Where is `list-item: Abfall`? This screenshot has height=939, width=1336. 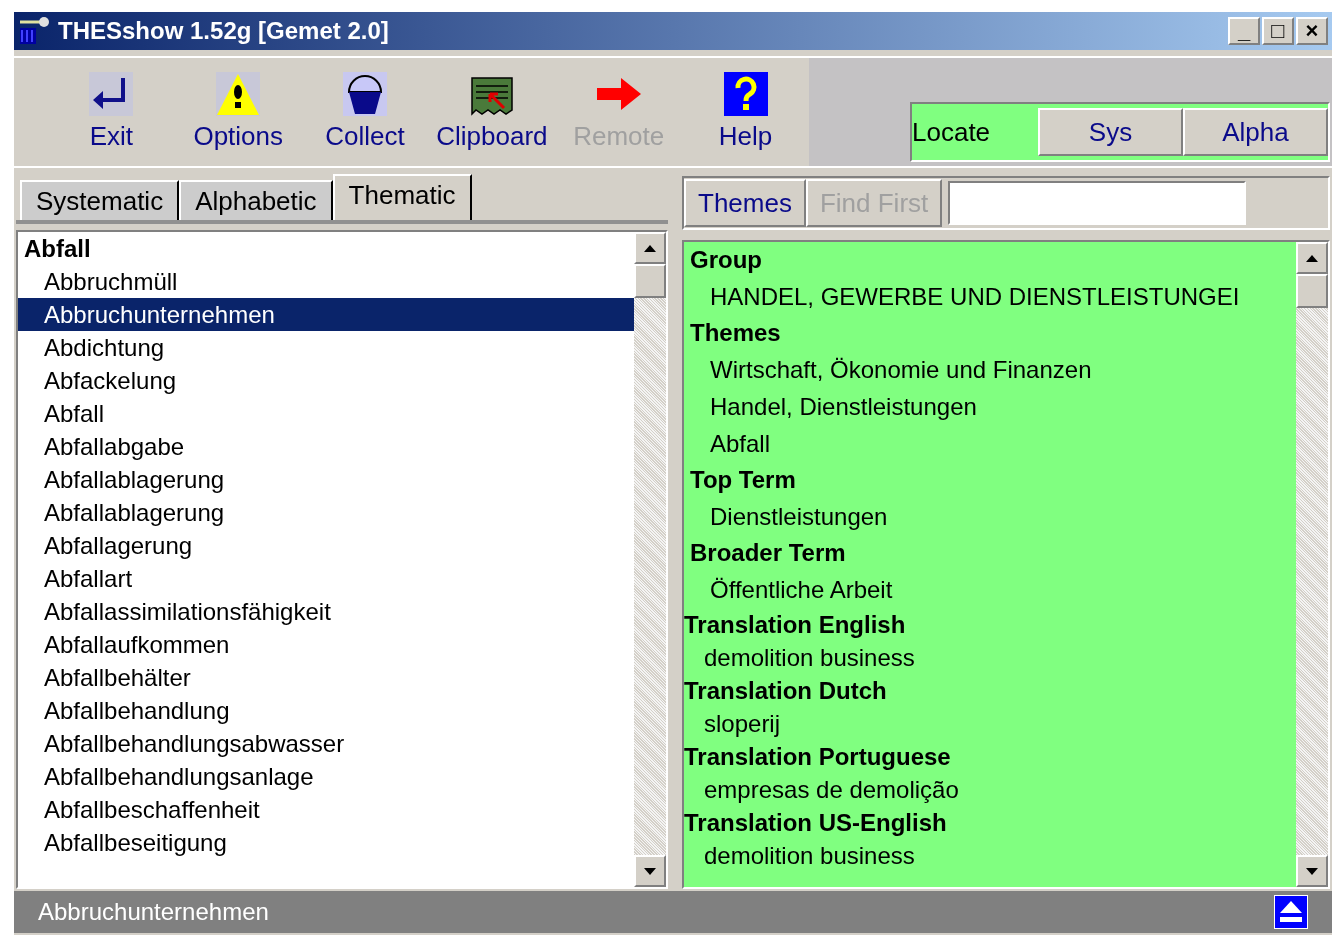
list-item: Abfall is located at coordinates (326, 413).